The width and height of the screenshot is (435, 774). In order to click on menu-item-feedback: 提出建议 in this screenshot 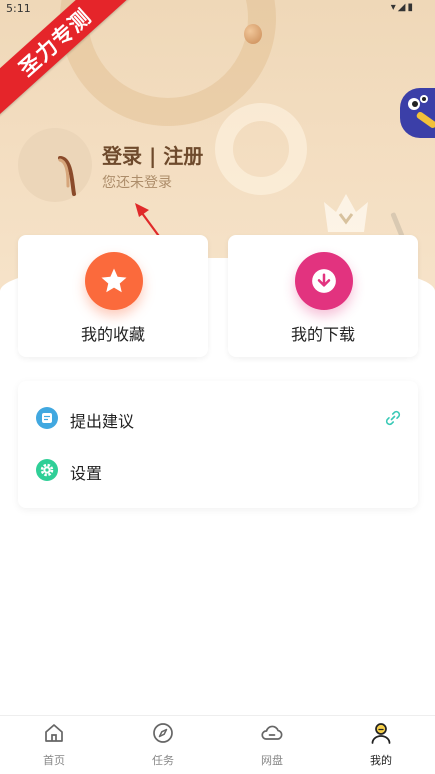, I will do `click(218, 418)`.